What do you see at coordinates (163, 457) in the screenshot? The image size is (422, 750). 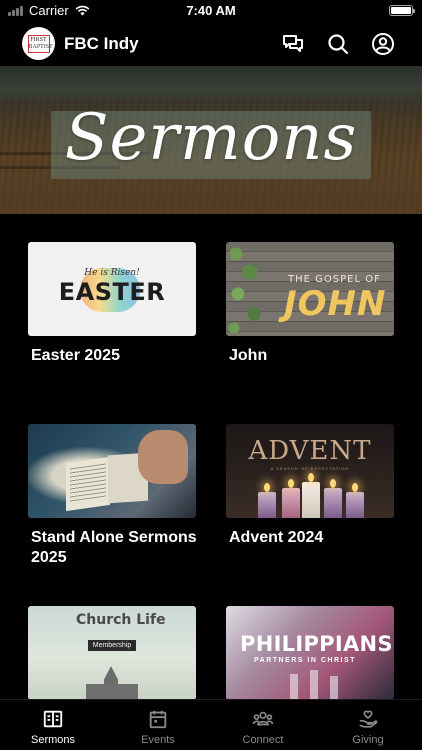 I see `hand-image` at bounding box center [163, 457].